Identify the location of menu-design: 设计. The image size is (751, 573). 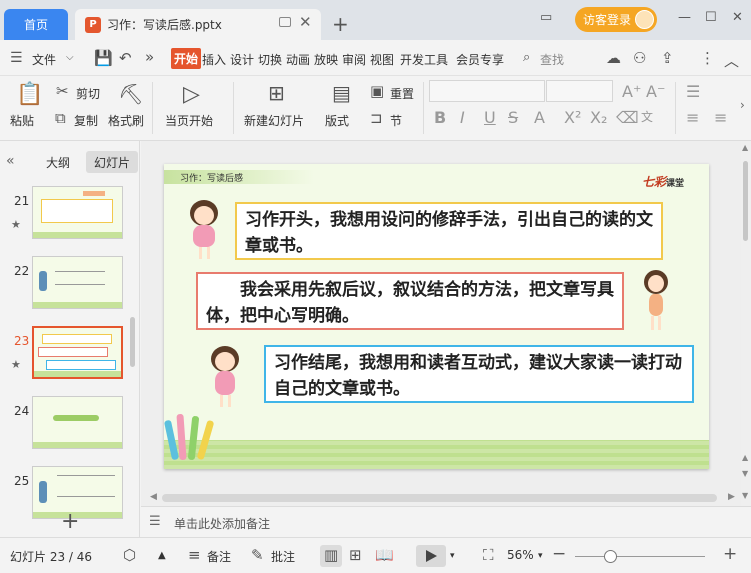
(242, 59).